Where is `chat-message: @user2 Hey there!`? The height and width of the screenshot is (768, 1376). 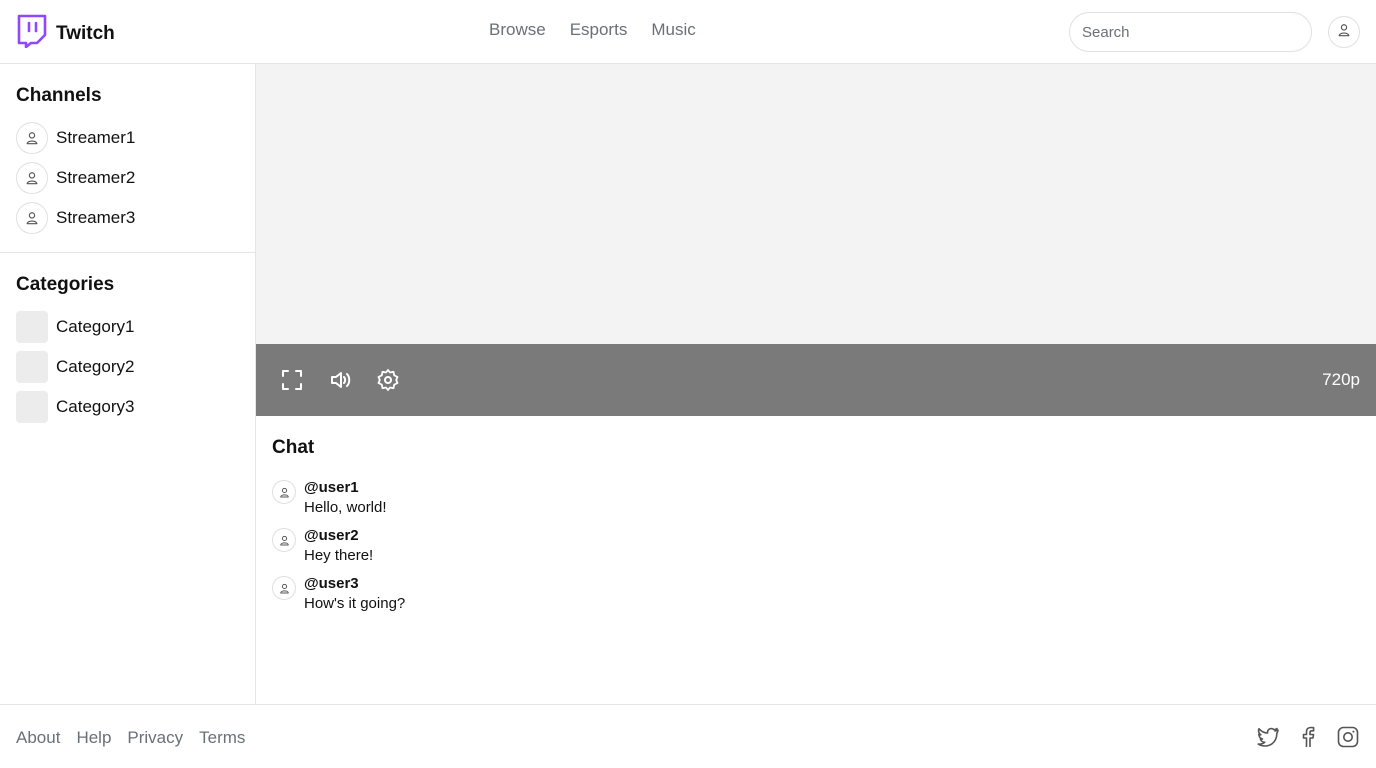 chat-message: @user2 Hey there! is located at coordinates (322, 546).